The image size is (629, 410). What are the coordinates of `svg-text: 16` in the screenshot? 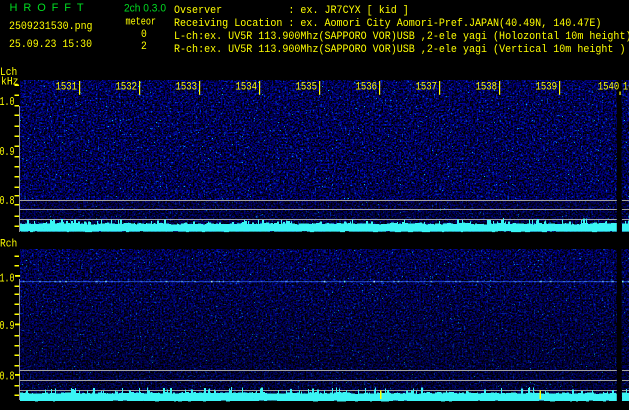 It's located at (626, 88).